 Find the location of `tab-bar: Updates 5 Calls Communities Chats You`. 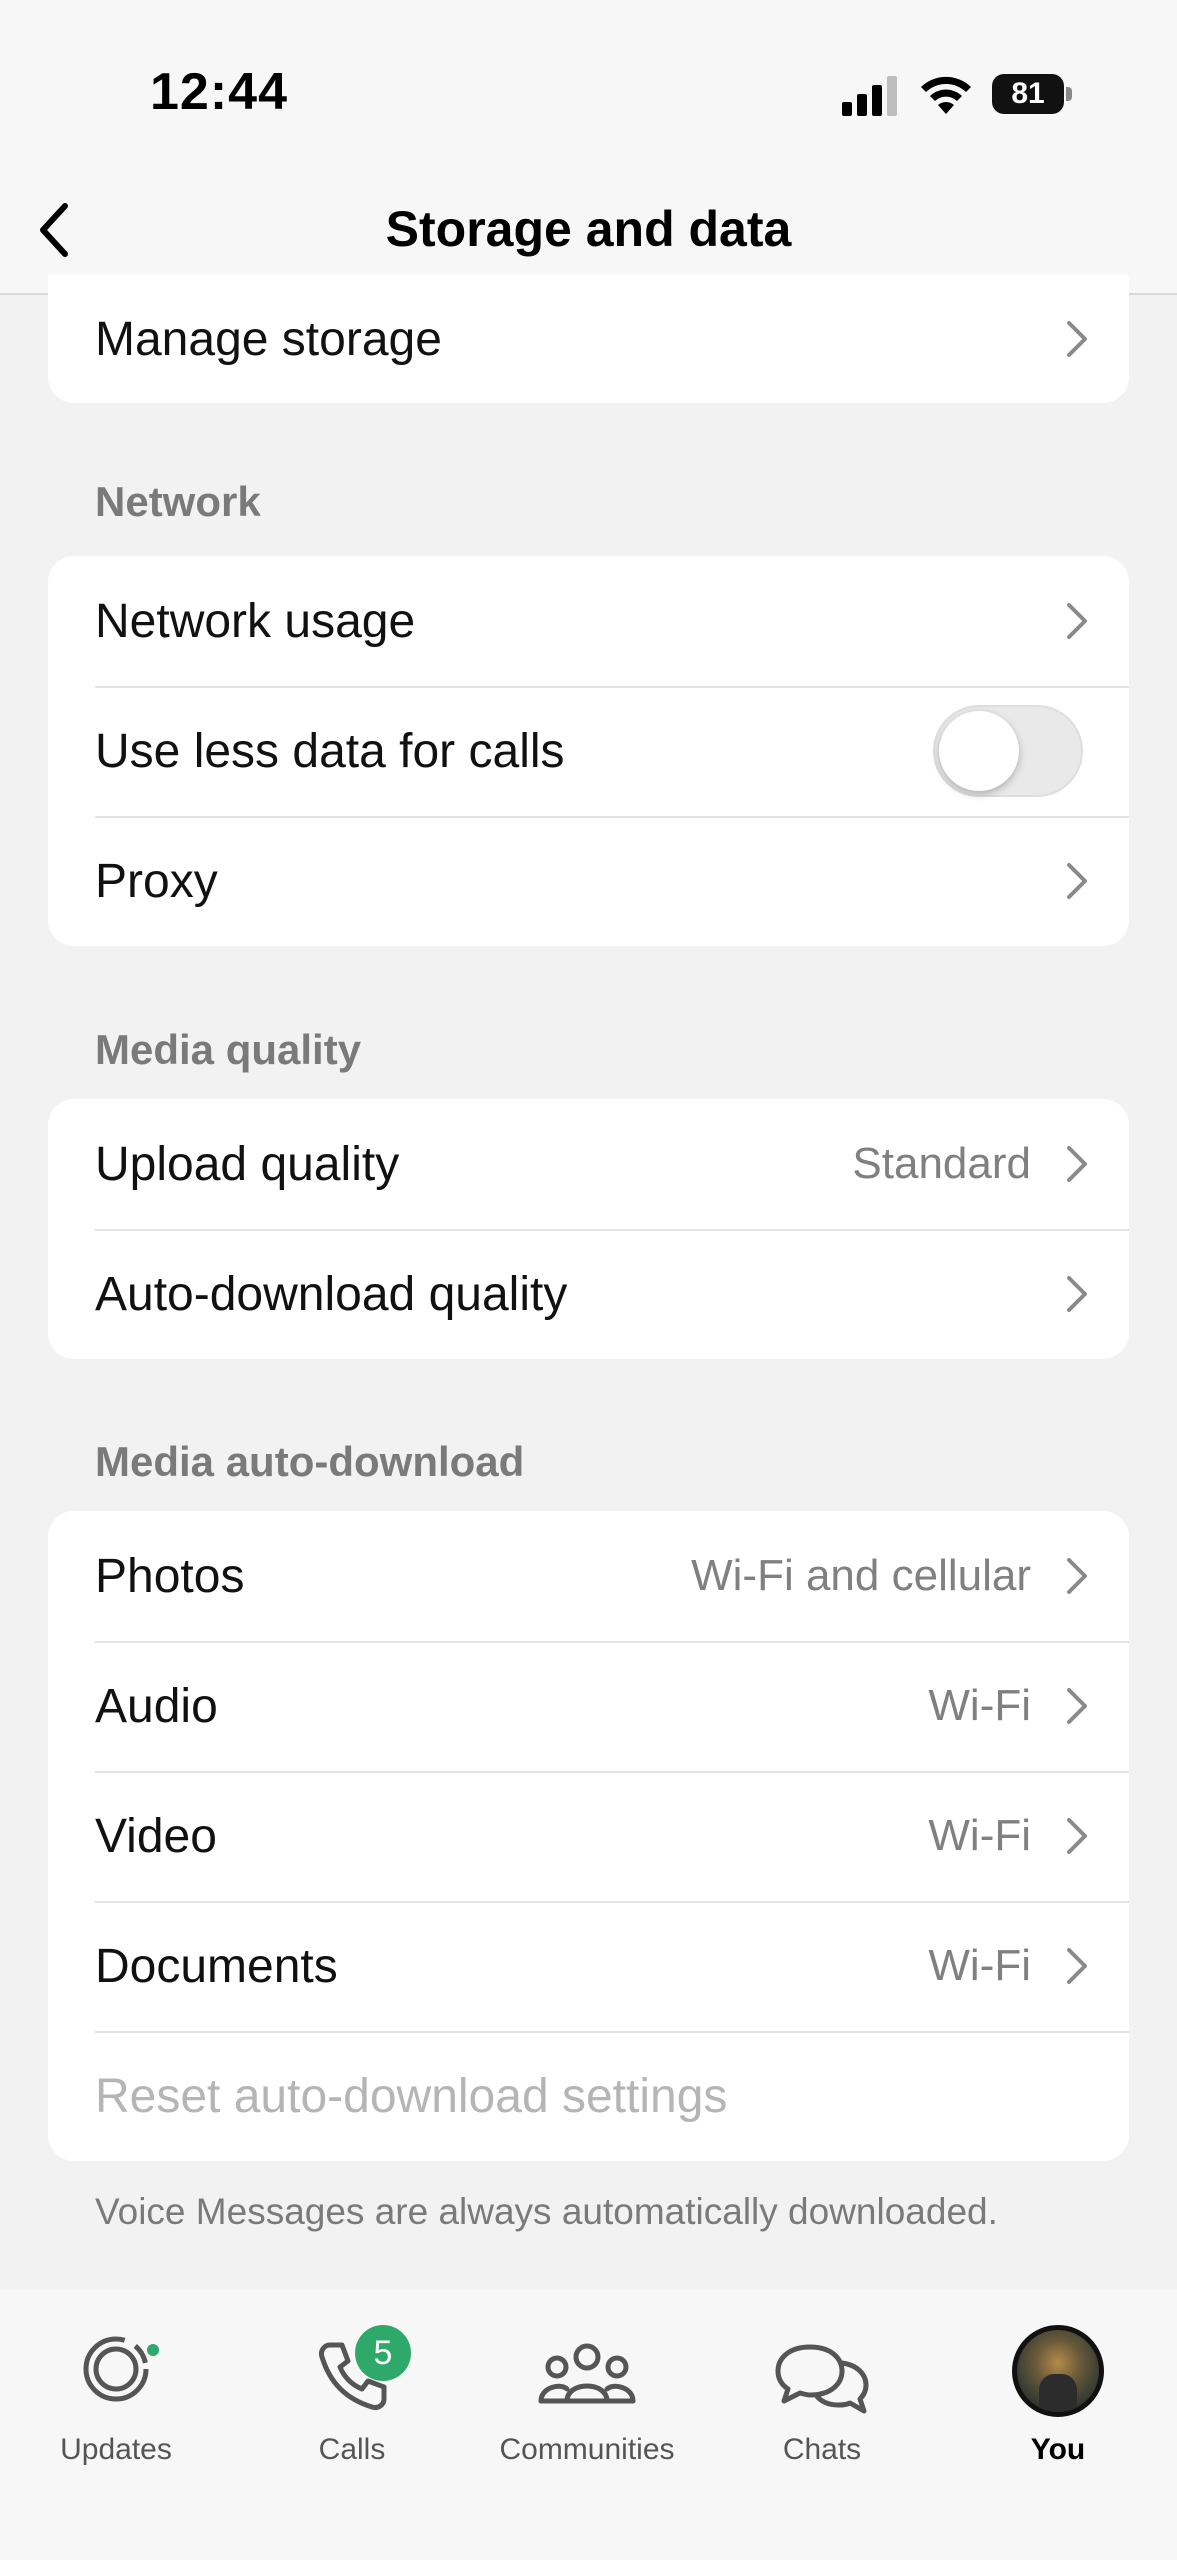

tab-bar: Updates 5 Calls Communities Chats You is located at coordinates (588, 2425).